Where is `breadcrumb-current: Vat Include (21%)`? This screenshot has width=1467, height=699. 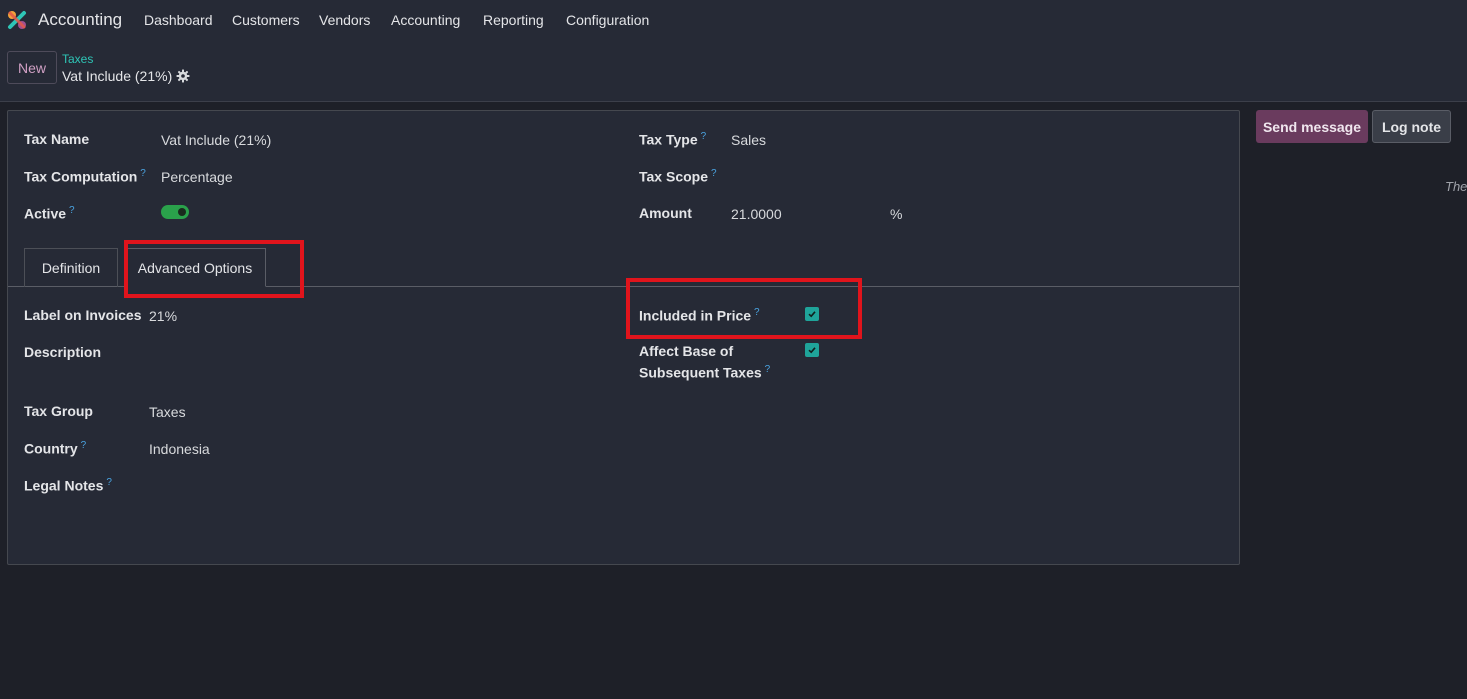
breadcrumb-current: Vat Include (21%) is located at coordinates (117, 76).